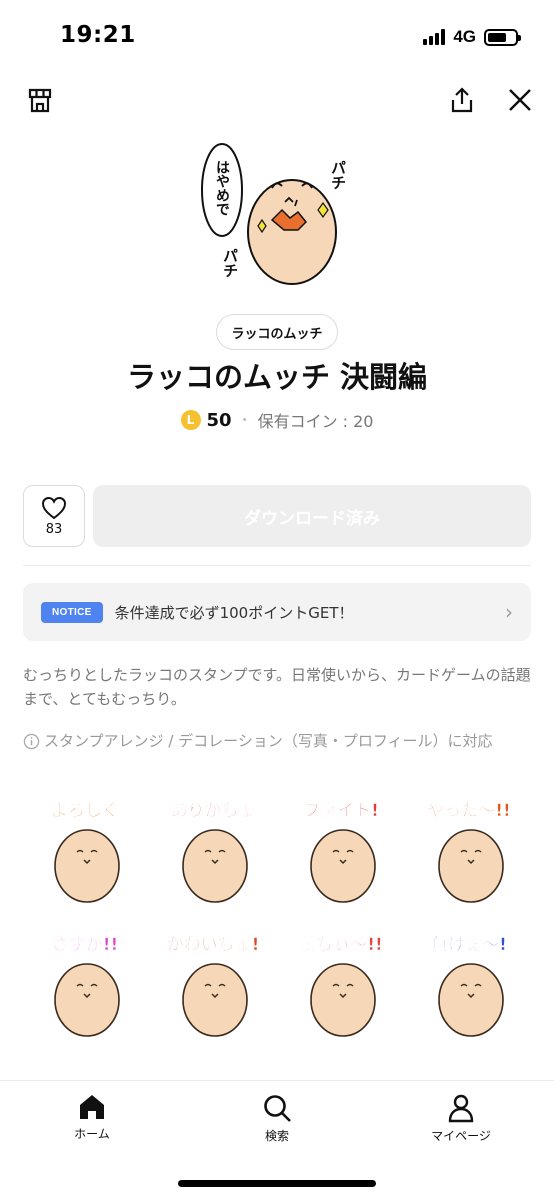  I want to click on network-label: 4G, so click(464, 36).